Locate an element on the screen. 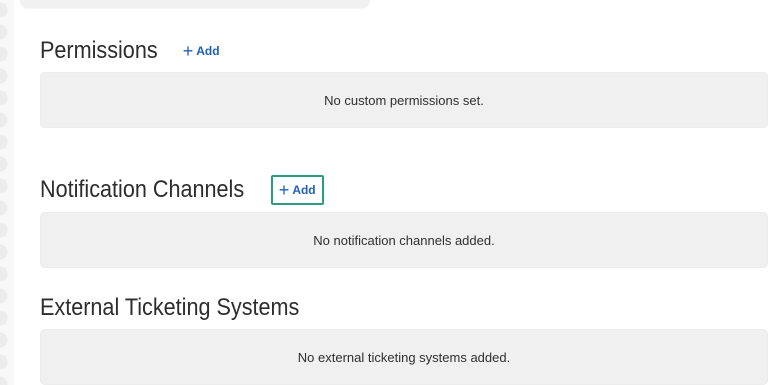 This screenshot has width=768, height=385. external-ticketing-header: External Ticketing Systems is located at coordinates (184, 308).